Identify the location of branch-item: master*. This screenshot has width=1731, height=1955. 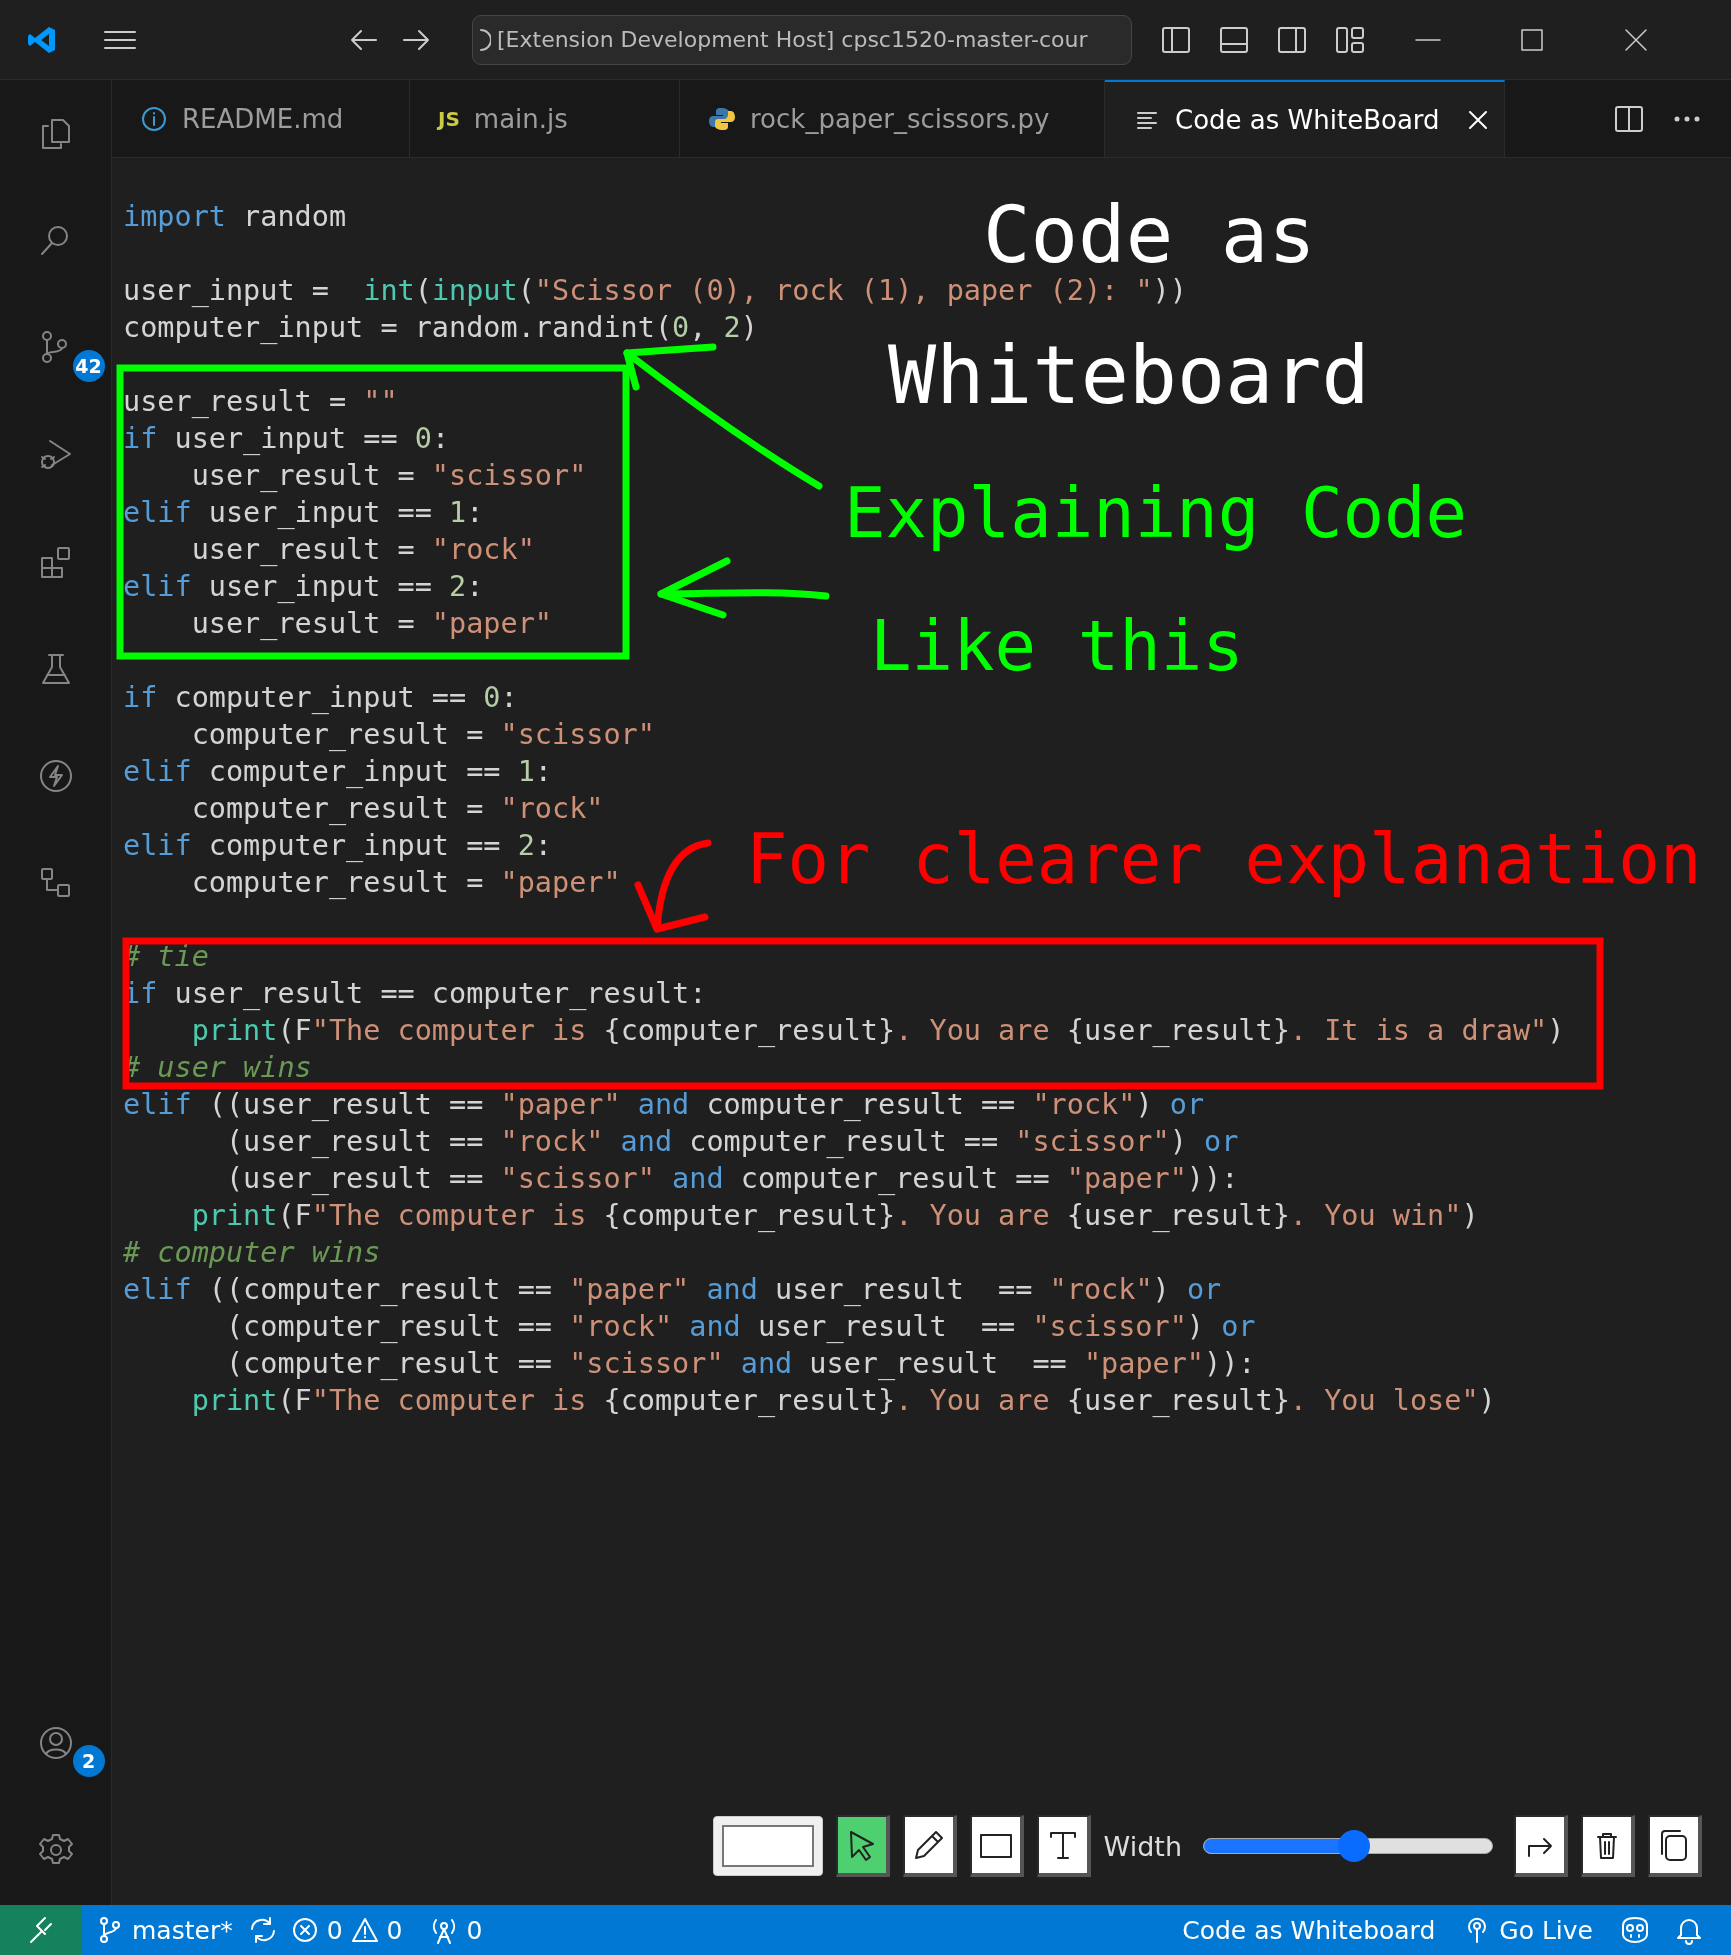
(164, 1930).